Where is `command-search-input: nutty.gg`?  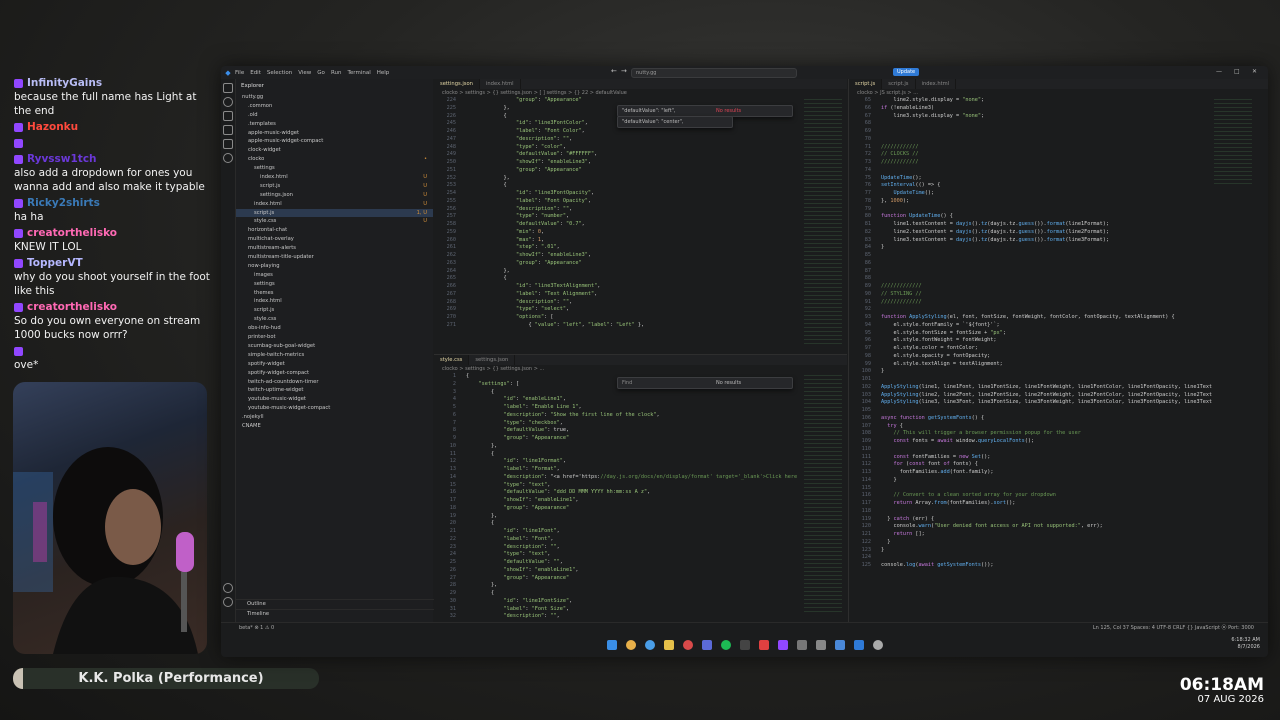
command-search-input: nutty.gg is located at coordinates (714, 73).